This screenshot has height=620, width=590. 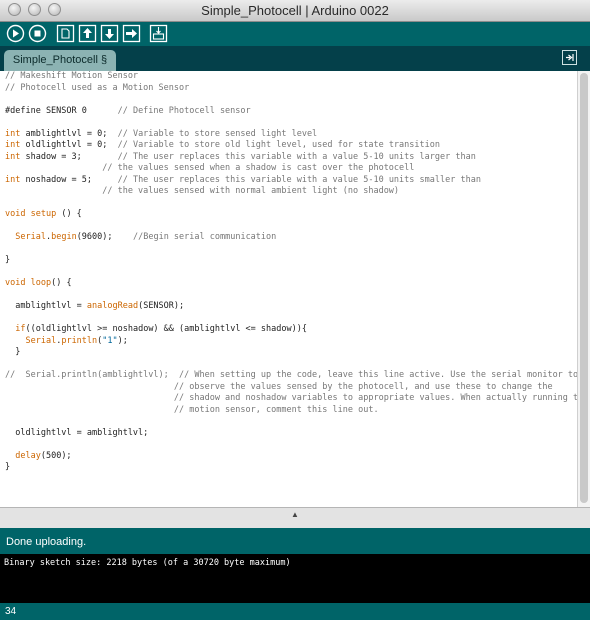 I want to click on new-button, so click(x=65, y=33).